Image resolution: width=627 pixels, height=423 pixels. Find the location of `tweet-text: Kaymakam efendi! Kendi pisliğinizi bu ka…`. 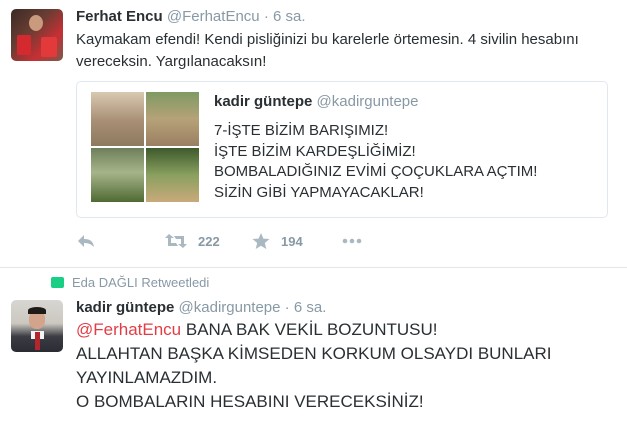

tweet-text: Kaymakam efendi! Kendi pisliğinizi bu ka… is located at coordinates (346, 51).